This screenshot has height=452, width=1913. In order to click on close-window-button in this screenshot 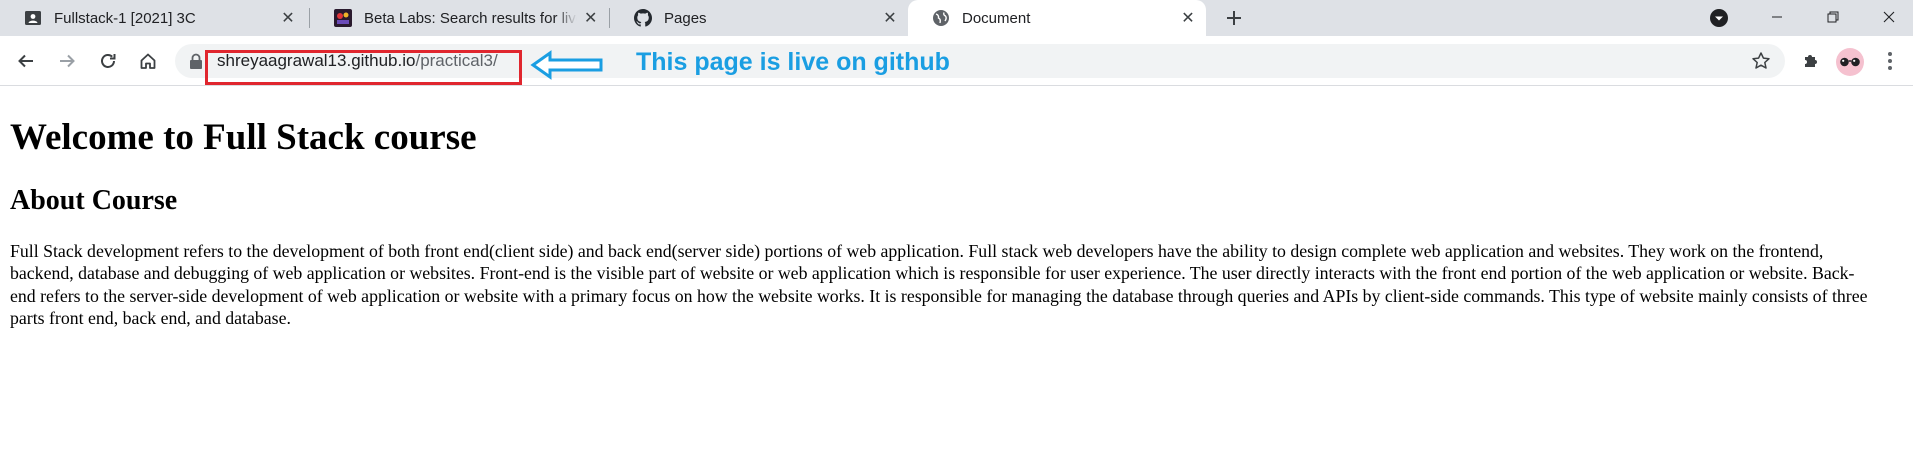, I will do `click(1889, 17)`.